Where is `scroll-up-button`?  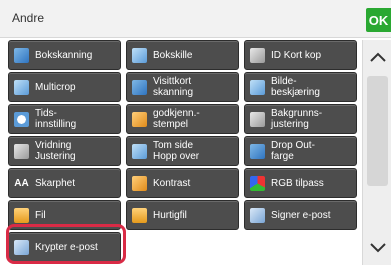 scroll-up-button is located at coordinates (377, 57).